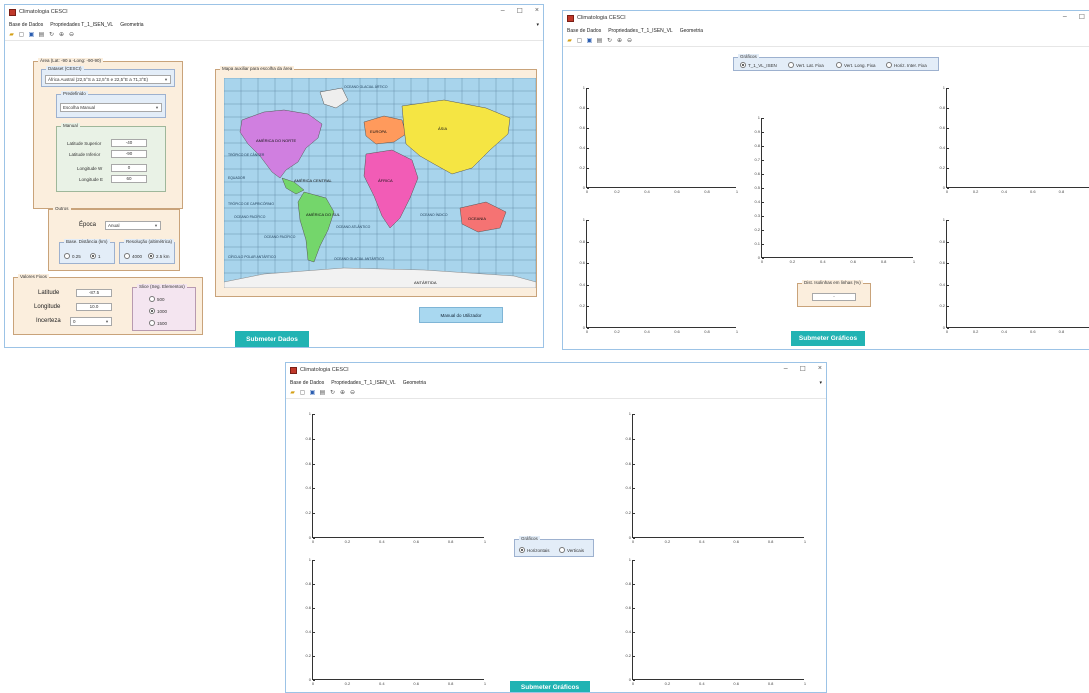 Image resolution: width=1089 pixels, height=693 pixels. What do you see at coordinates (94, 293) in the screenshot?
I see `latitude-input: -87.5` at bounding box center [94, 293].